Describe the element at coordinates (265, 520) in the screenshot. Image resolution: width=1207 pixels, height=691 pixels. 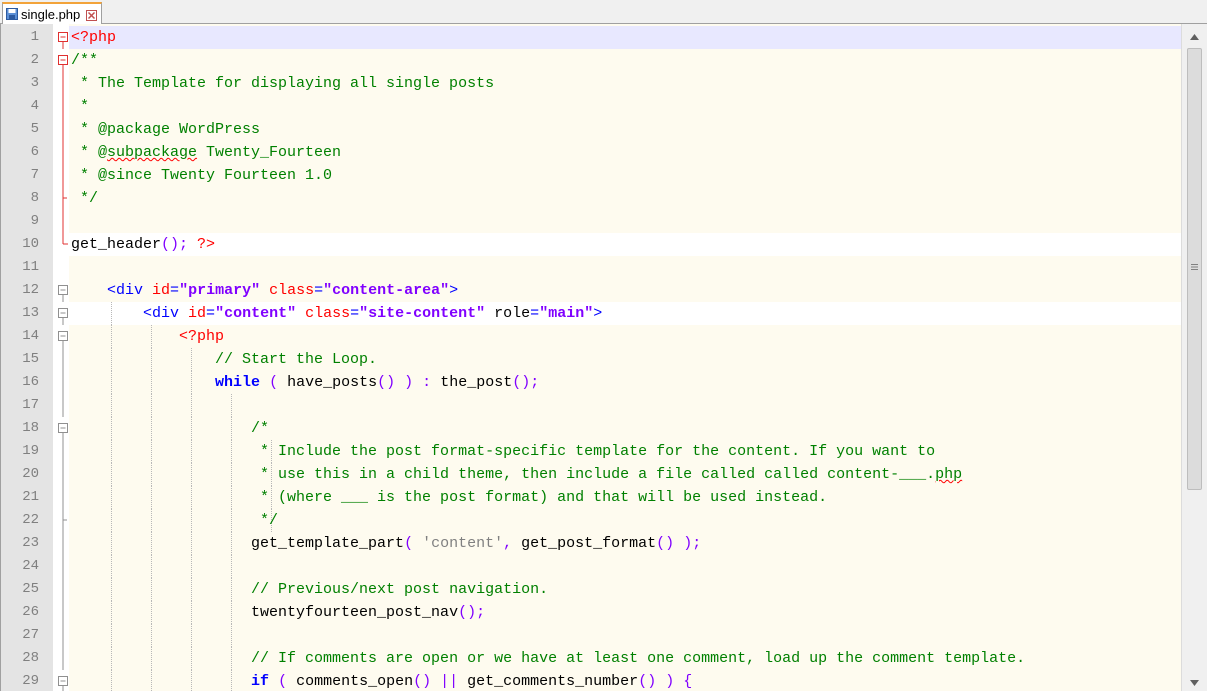
I see `code-token: */` at that location.